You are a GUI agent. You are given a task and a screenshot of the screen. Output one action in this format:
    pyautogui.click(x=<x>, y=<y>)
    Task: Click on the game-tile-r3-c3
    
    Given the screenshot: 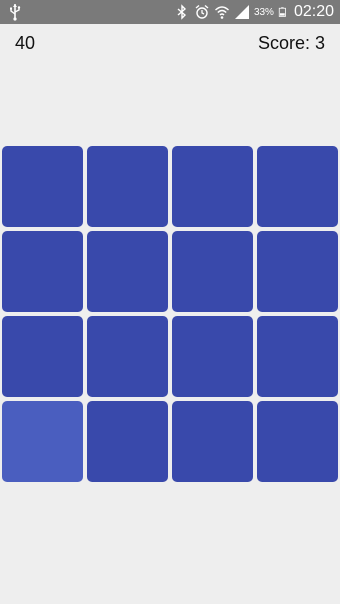 What is the action you would take?
    pyautogui.click(x=212, y=356)
    